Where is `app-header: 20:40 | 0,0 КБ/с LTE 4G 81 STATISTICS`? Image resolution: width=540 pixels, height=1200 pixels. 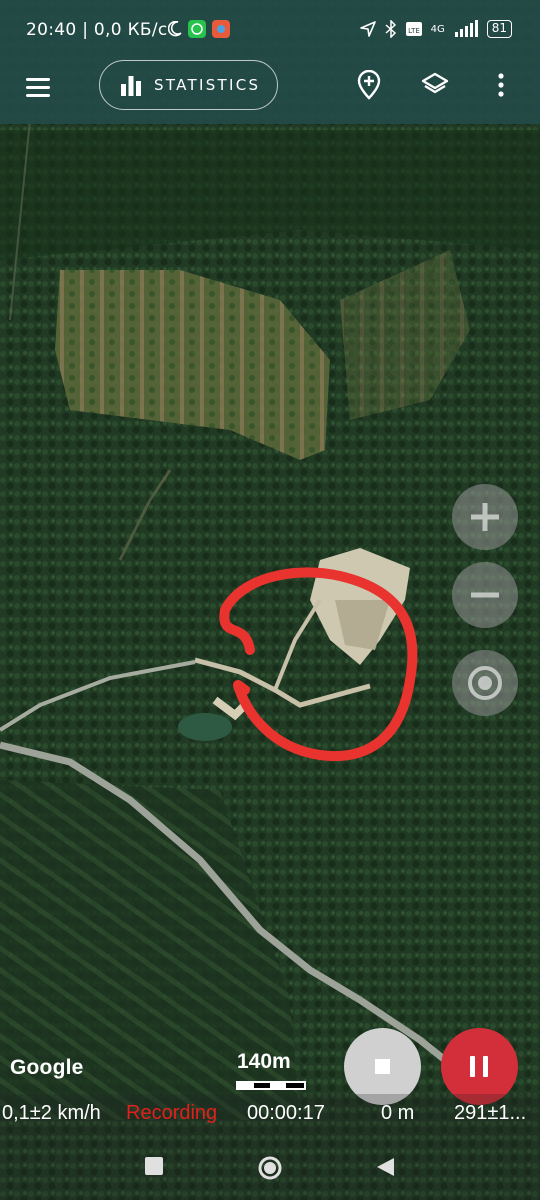
app-header: 20:40 | 0,0 КБ/с LTE 4G 81 STATISTICS is located at coordinates (270, 62).